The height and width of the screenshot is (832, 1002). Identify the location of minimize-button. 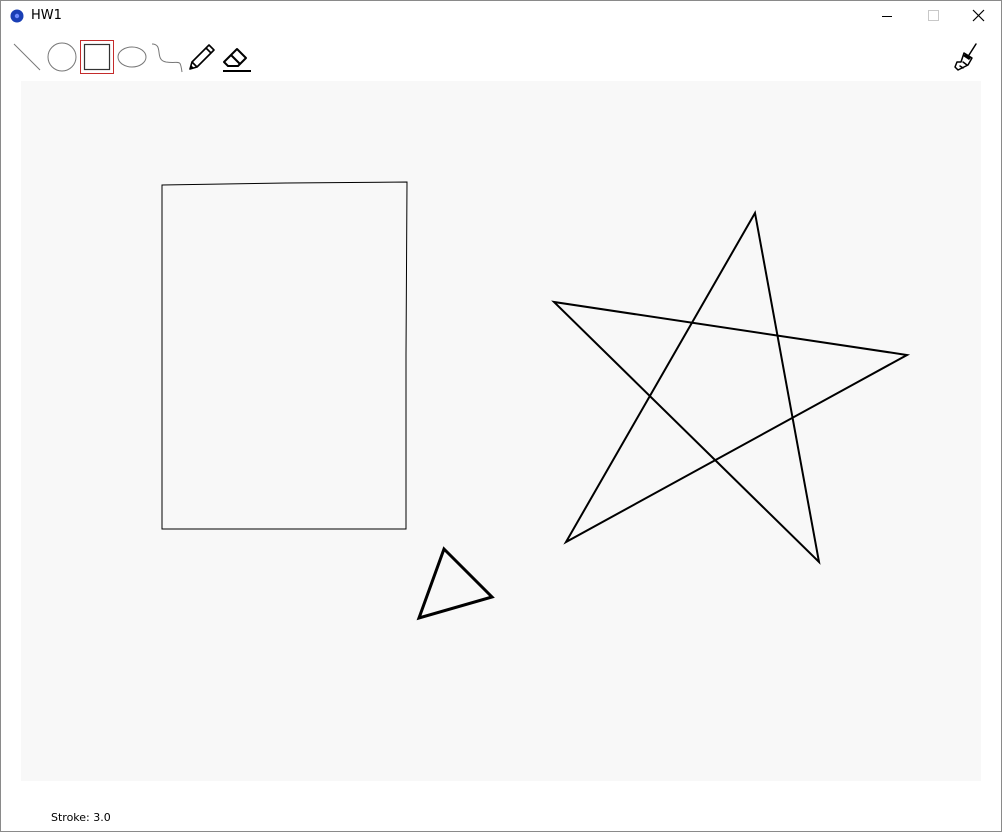
(886, 16).